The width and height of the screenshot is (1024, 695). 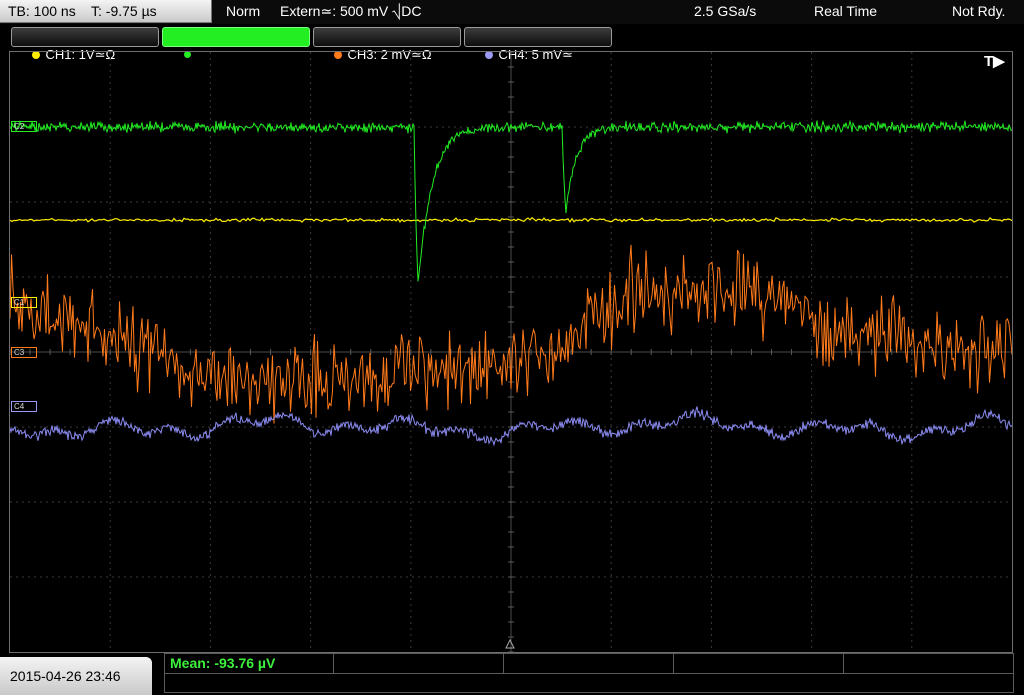 What do you see at coordinates (223, 663) in the screenshot?
I see `mean-measurement-value: Mean: -93.76 µV` at bounding box center [223, 663].